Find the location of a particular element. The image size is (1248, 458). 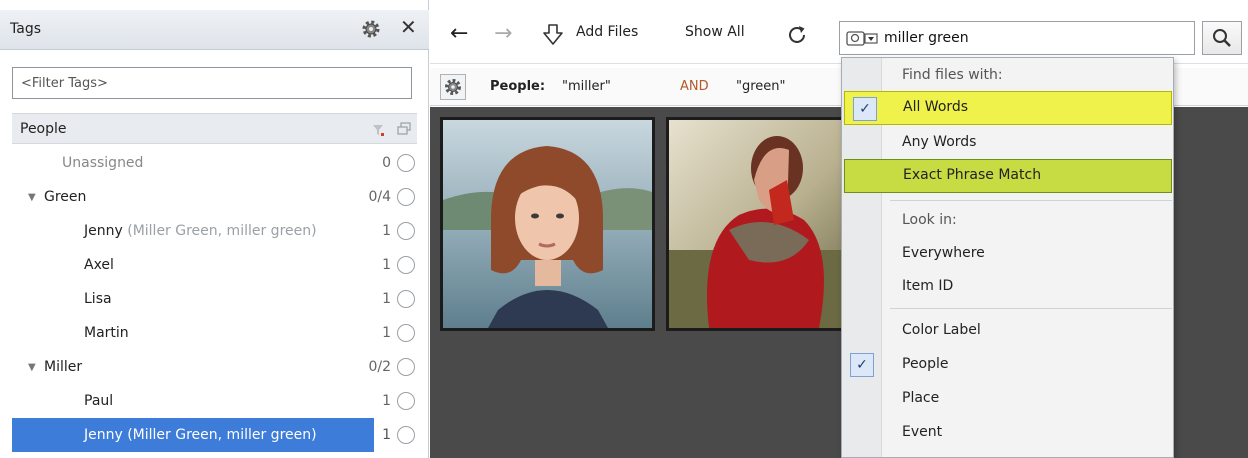

tag-row-martin: Martin 1 is located at coordinates (214, 333).